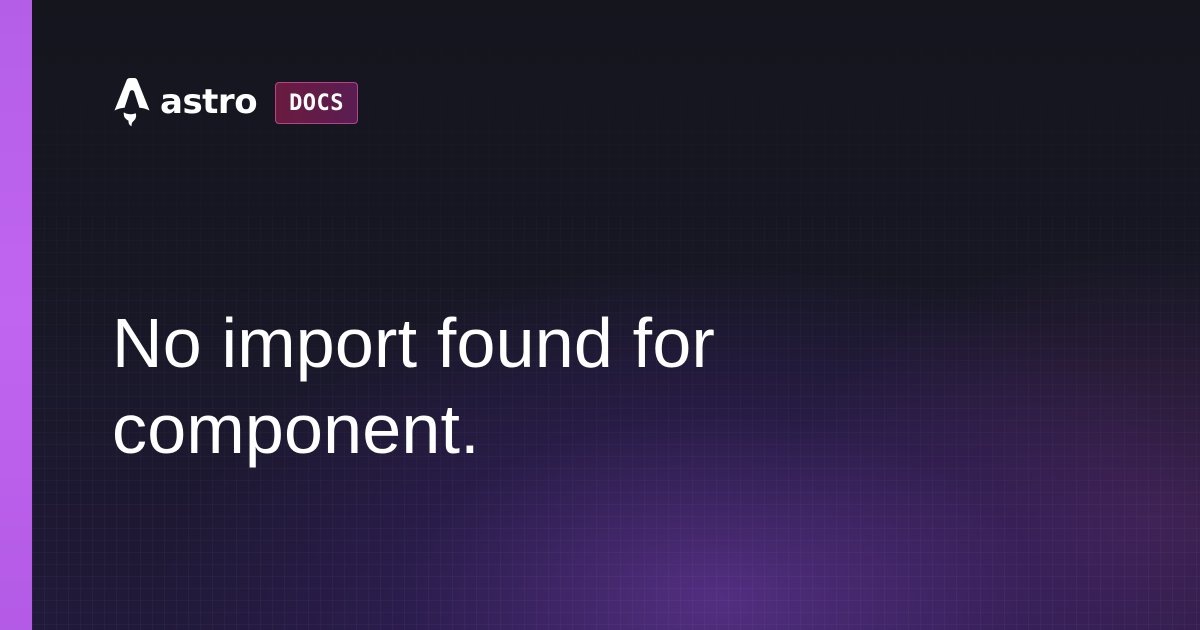 This screenshot has width=1200, height=630. I want to click on astro-rocket-icon, so click(132, 102).